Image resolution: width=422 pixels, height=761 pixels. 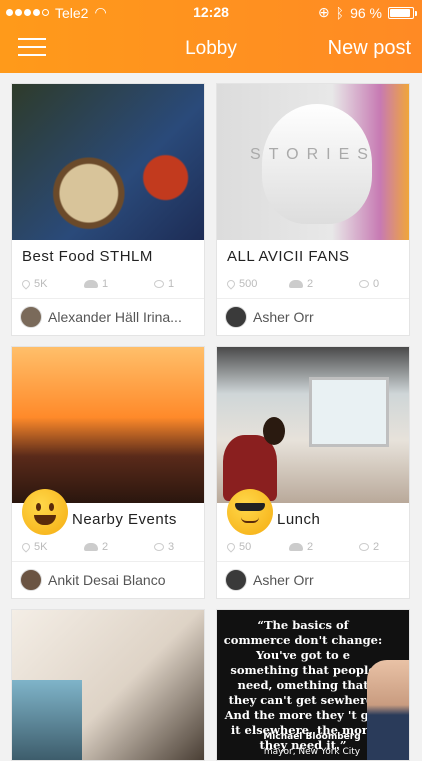 I want to click on members-count: 1, so click(x=105, y=284).